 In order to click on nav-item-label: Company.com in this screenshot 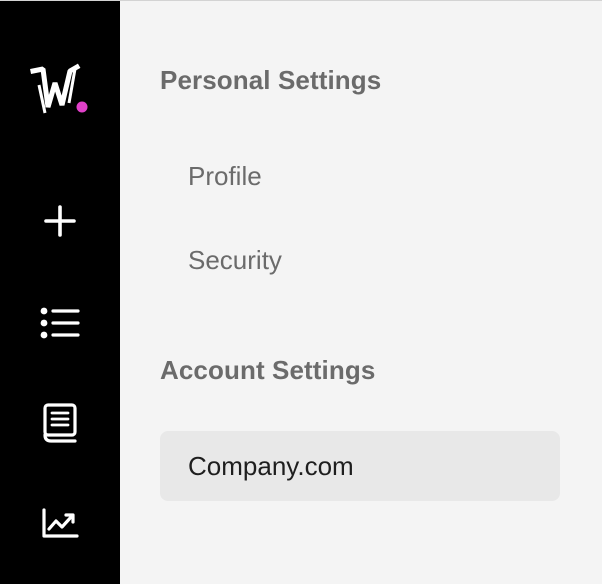, I will do `click(271, 465)`.